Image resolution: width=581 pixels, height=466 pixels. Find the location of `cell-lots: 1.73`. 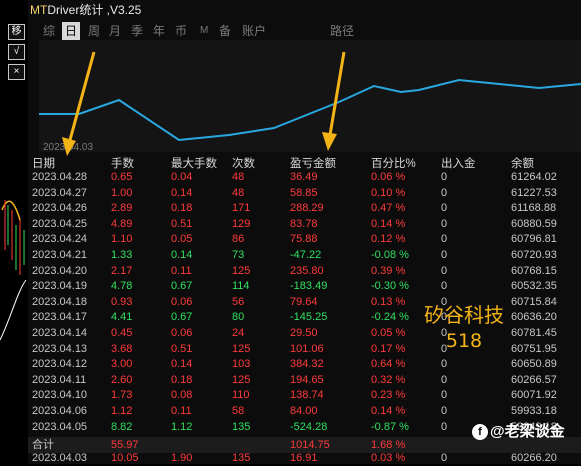

cell-lots: 1.73 is located at coordinates (122, 395).